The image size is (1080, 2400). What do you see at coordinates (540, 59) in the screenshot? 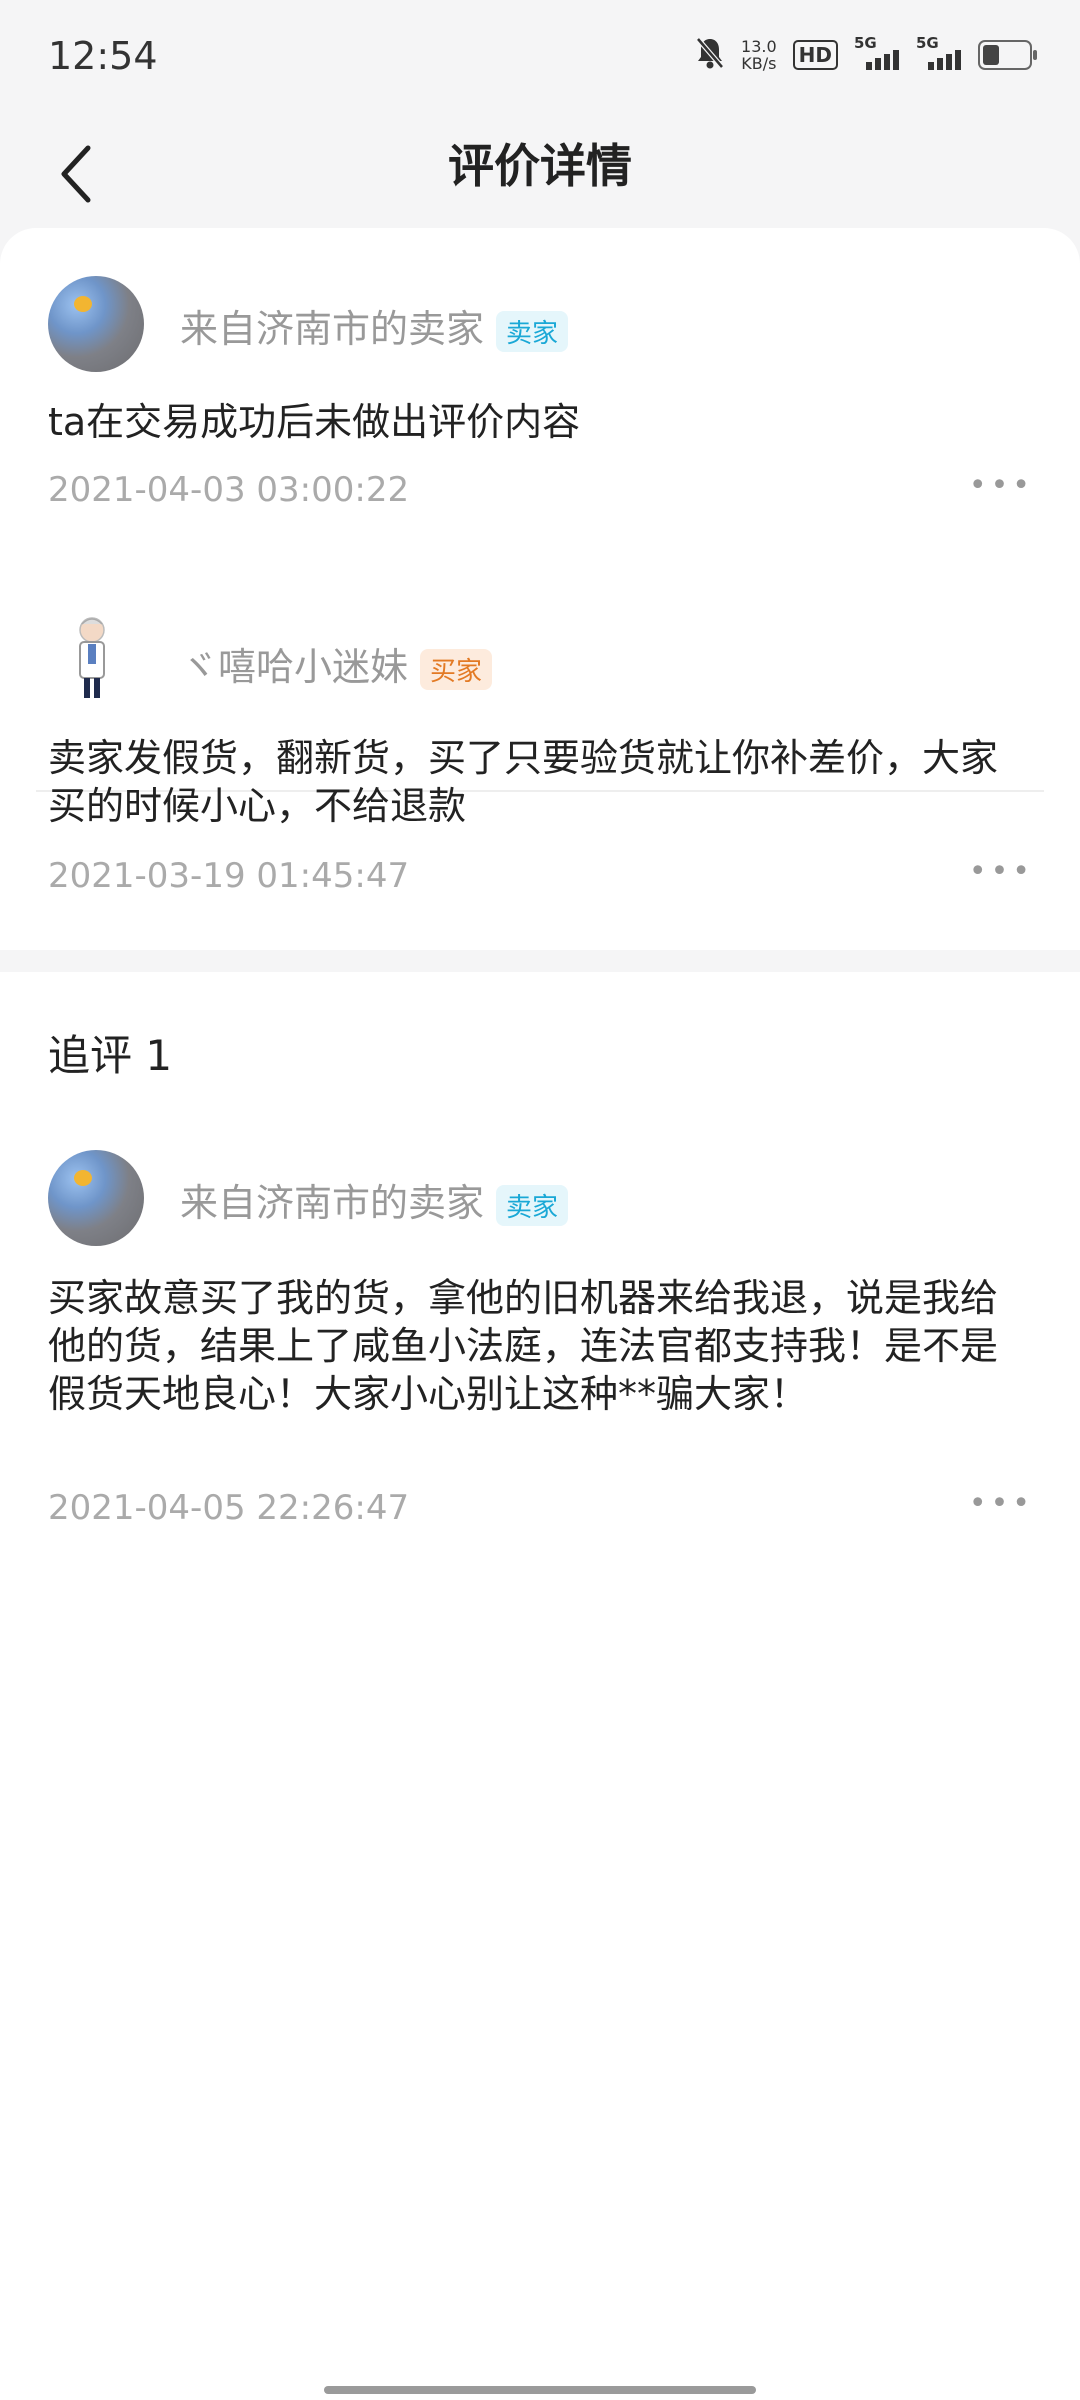
I see `status-bar: 12:54 13.0 KB/s HD 5G 5G` at bounding box center [540, 59].